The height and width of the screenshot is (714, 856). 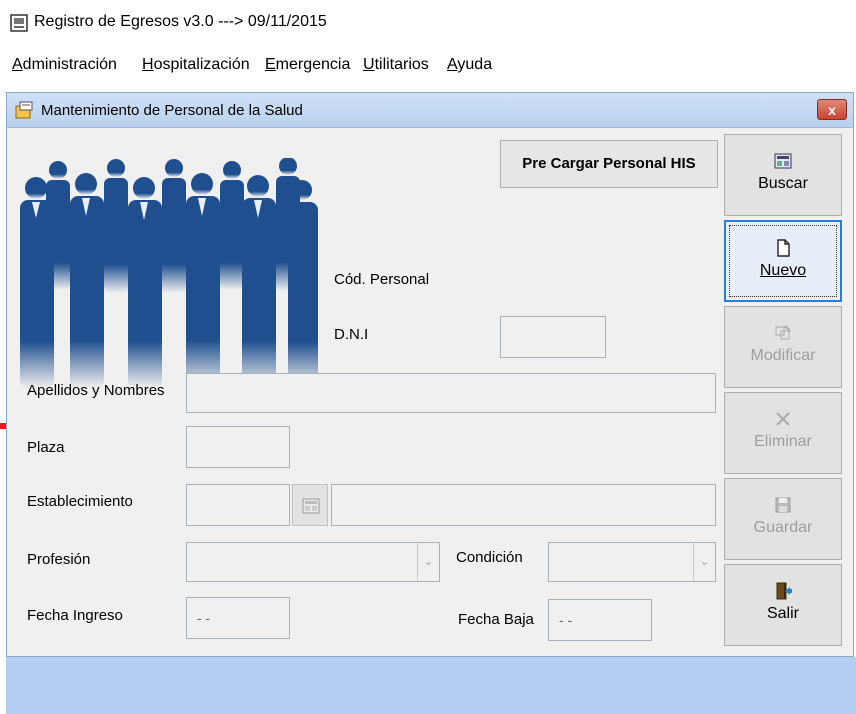 What do you see at coordinates (783, 355) in the screenshot?
I see `modificar-label: Modificar` at bounding box center [783, 355].